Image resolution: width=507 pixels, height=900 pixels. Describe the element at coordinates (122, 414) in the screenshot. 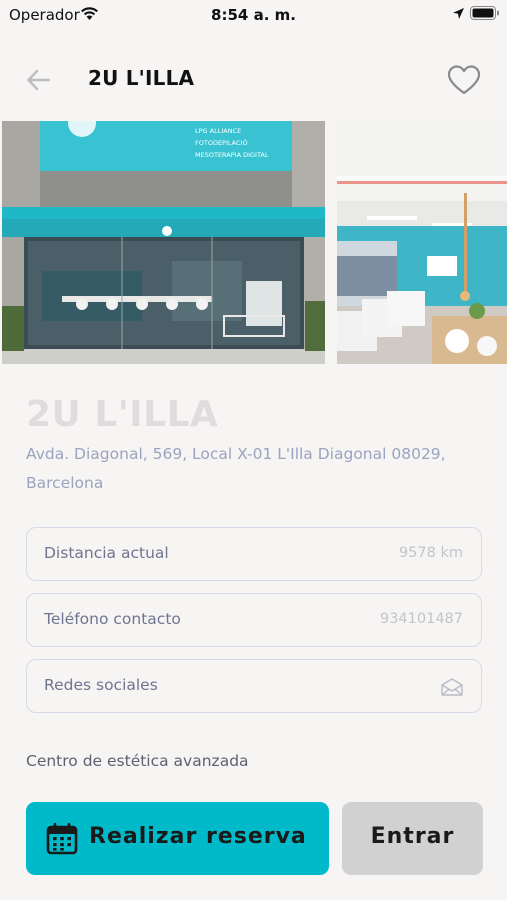

I see `venue-name: 2U L'ILLA` at that location.